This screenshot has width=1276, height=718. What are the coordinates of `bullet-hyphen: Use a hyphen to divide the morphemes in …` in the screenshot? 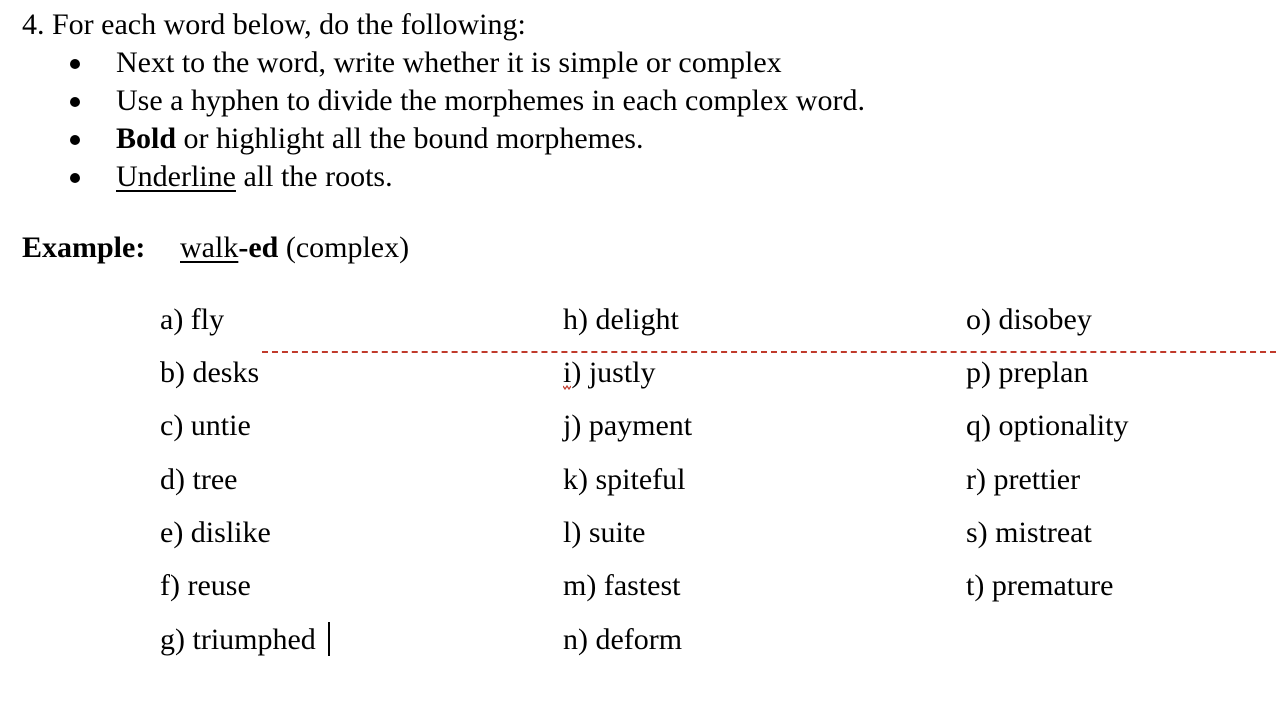 It's located at (490, 100).